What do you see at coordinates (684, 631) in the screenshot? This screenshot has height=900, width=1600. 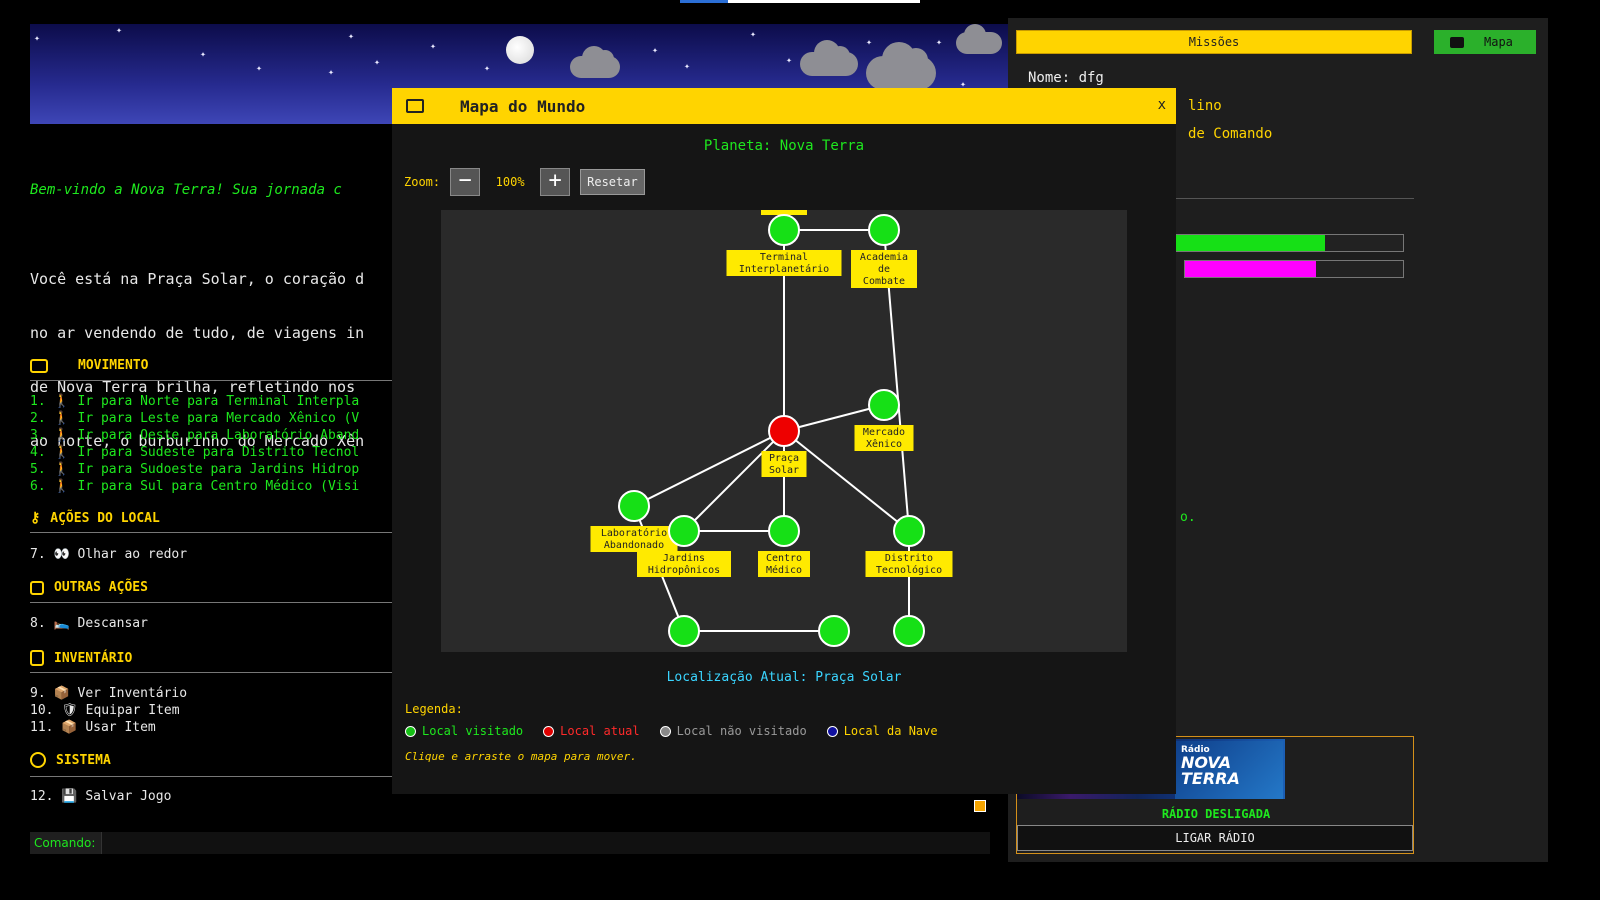 I see `map-node-s1` at bounding box center [684, 631].